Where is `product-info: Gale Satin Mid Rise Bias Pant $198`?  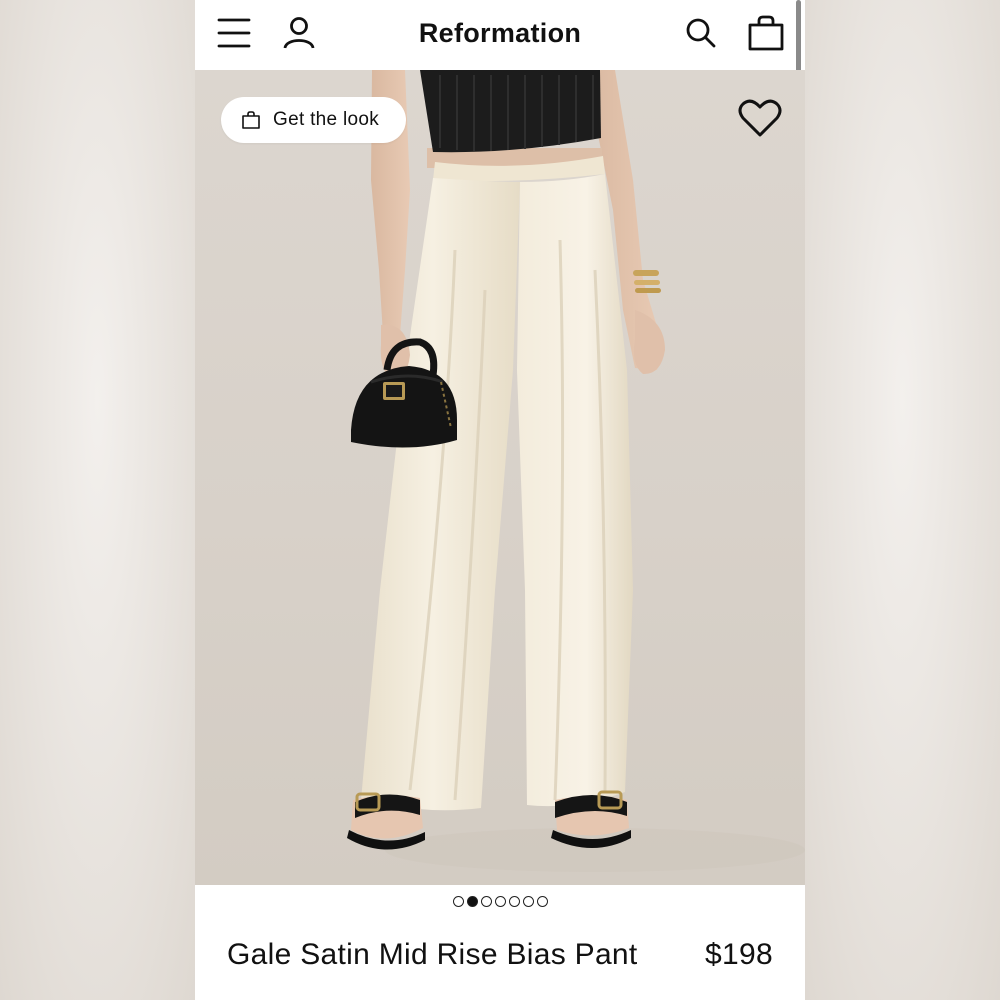
product-info: Gale Satin Mid Rise Bias Pant $198 is located at coordinates (500, 955).